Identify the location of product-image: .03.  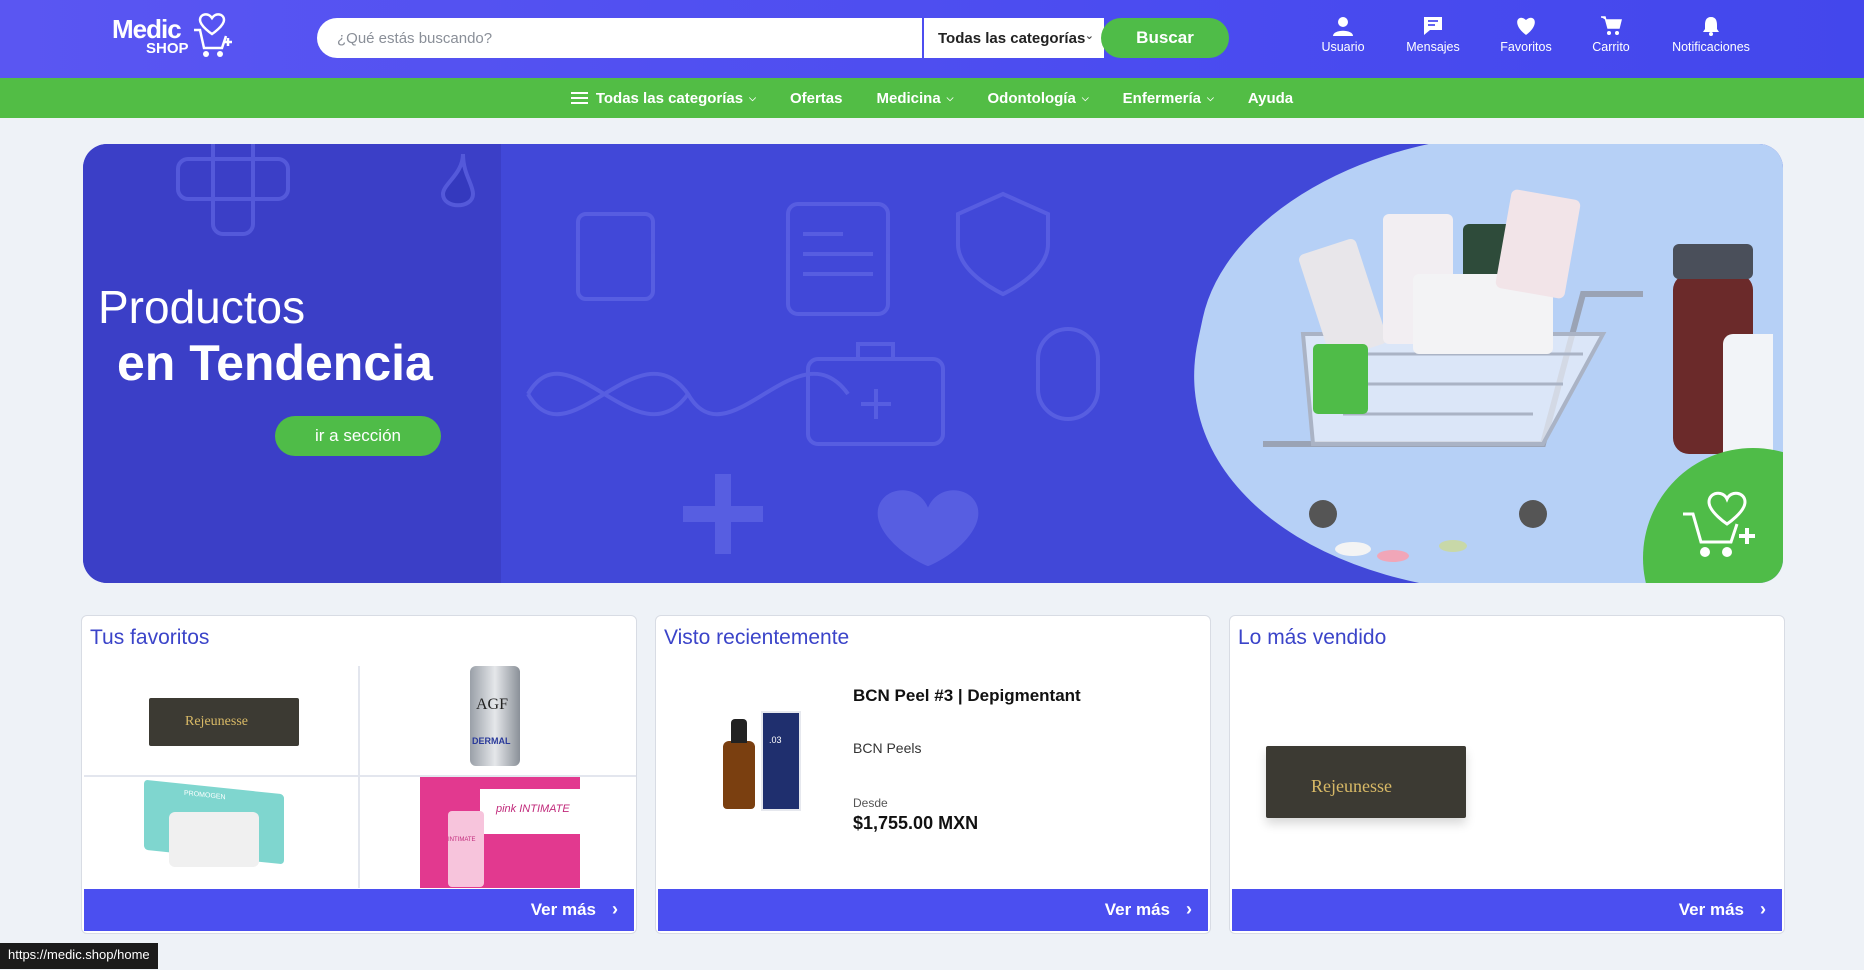
(758, 763).